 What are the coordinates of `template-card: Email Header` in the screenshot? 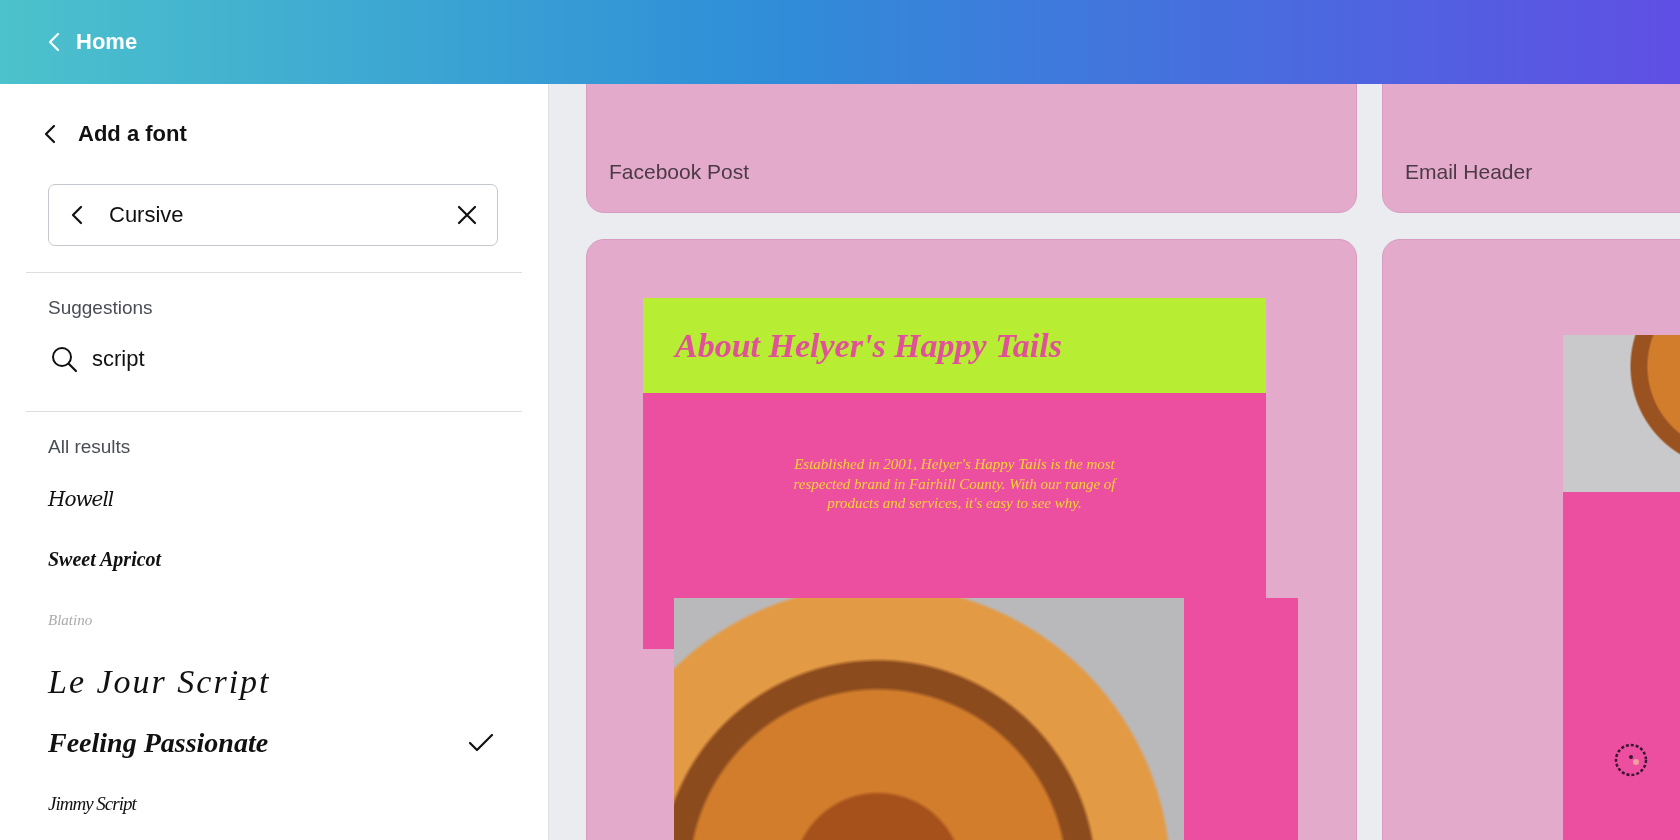 It's located at (1531, 148).